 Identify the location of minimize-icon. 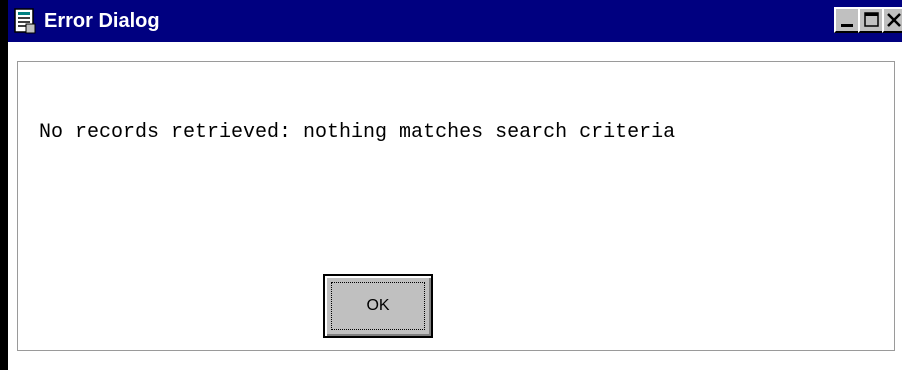
(847, 25).